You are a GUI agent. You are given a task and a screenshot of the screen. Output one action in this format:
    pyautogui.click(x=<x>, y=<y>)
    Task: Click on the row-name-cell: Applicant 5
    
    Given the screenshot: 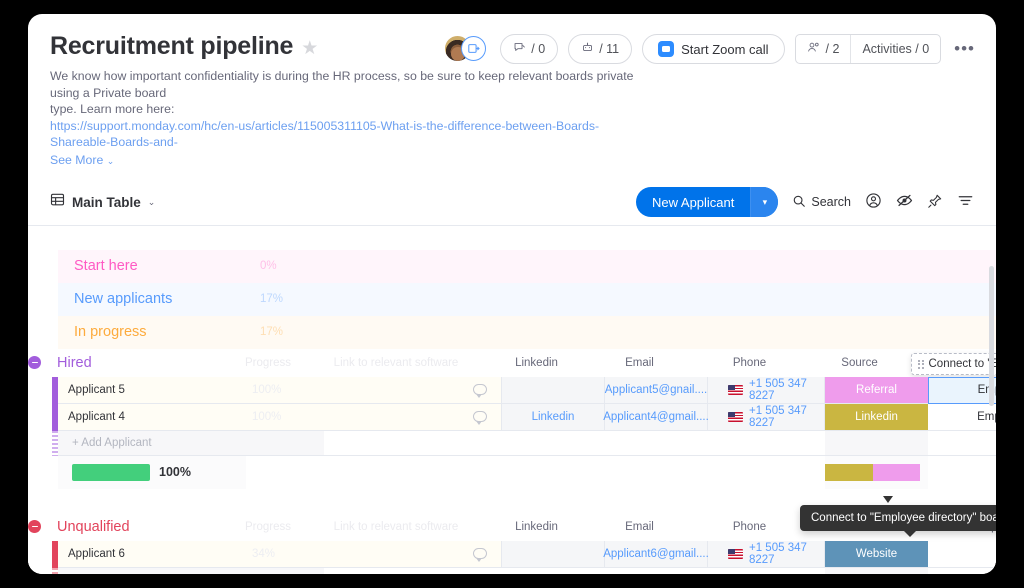 What is the action you would take?
    pyautogui.click(x=152, y=390)
    